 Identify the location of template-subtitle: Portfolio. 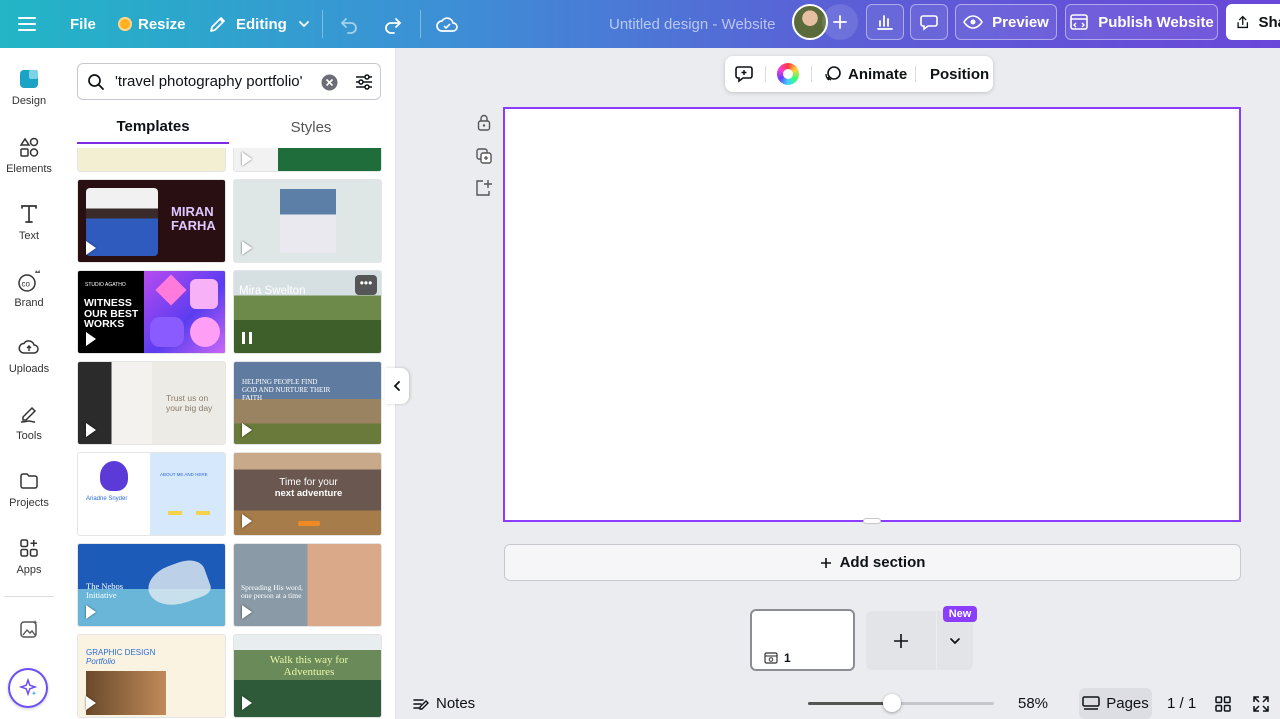
(100, 662).